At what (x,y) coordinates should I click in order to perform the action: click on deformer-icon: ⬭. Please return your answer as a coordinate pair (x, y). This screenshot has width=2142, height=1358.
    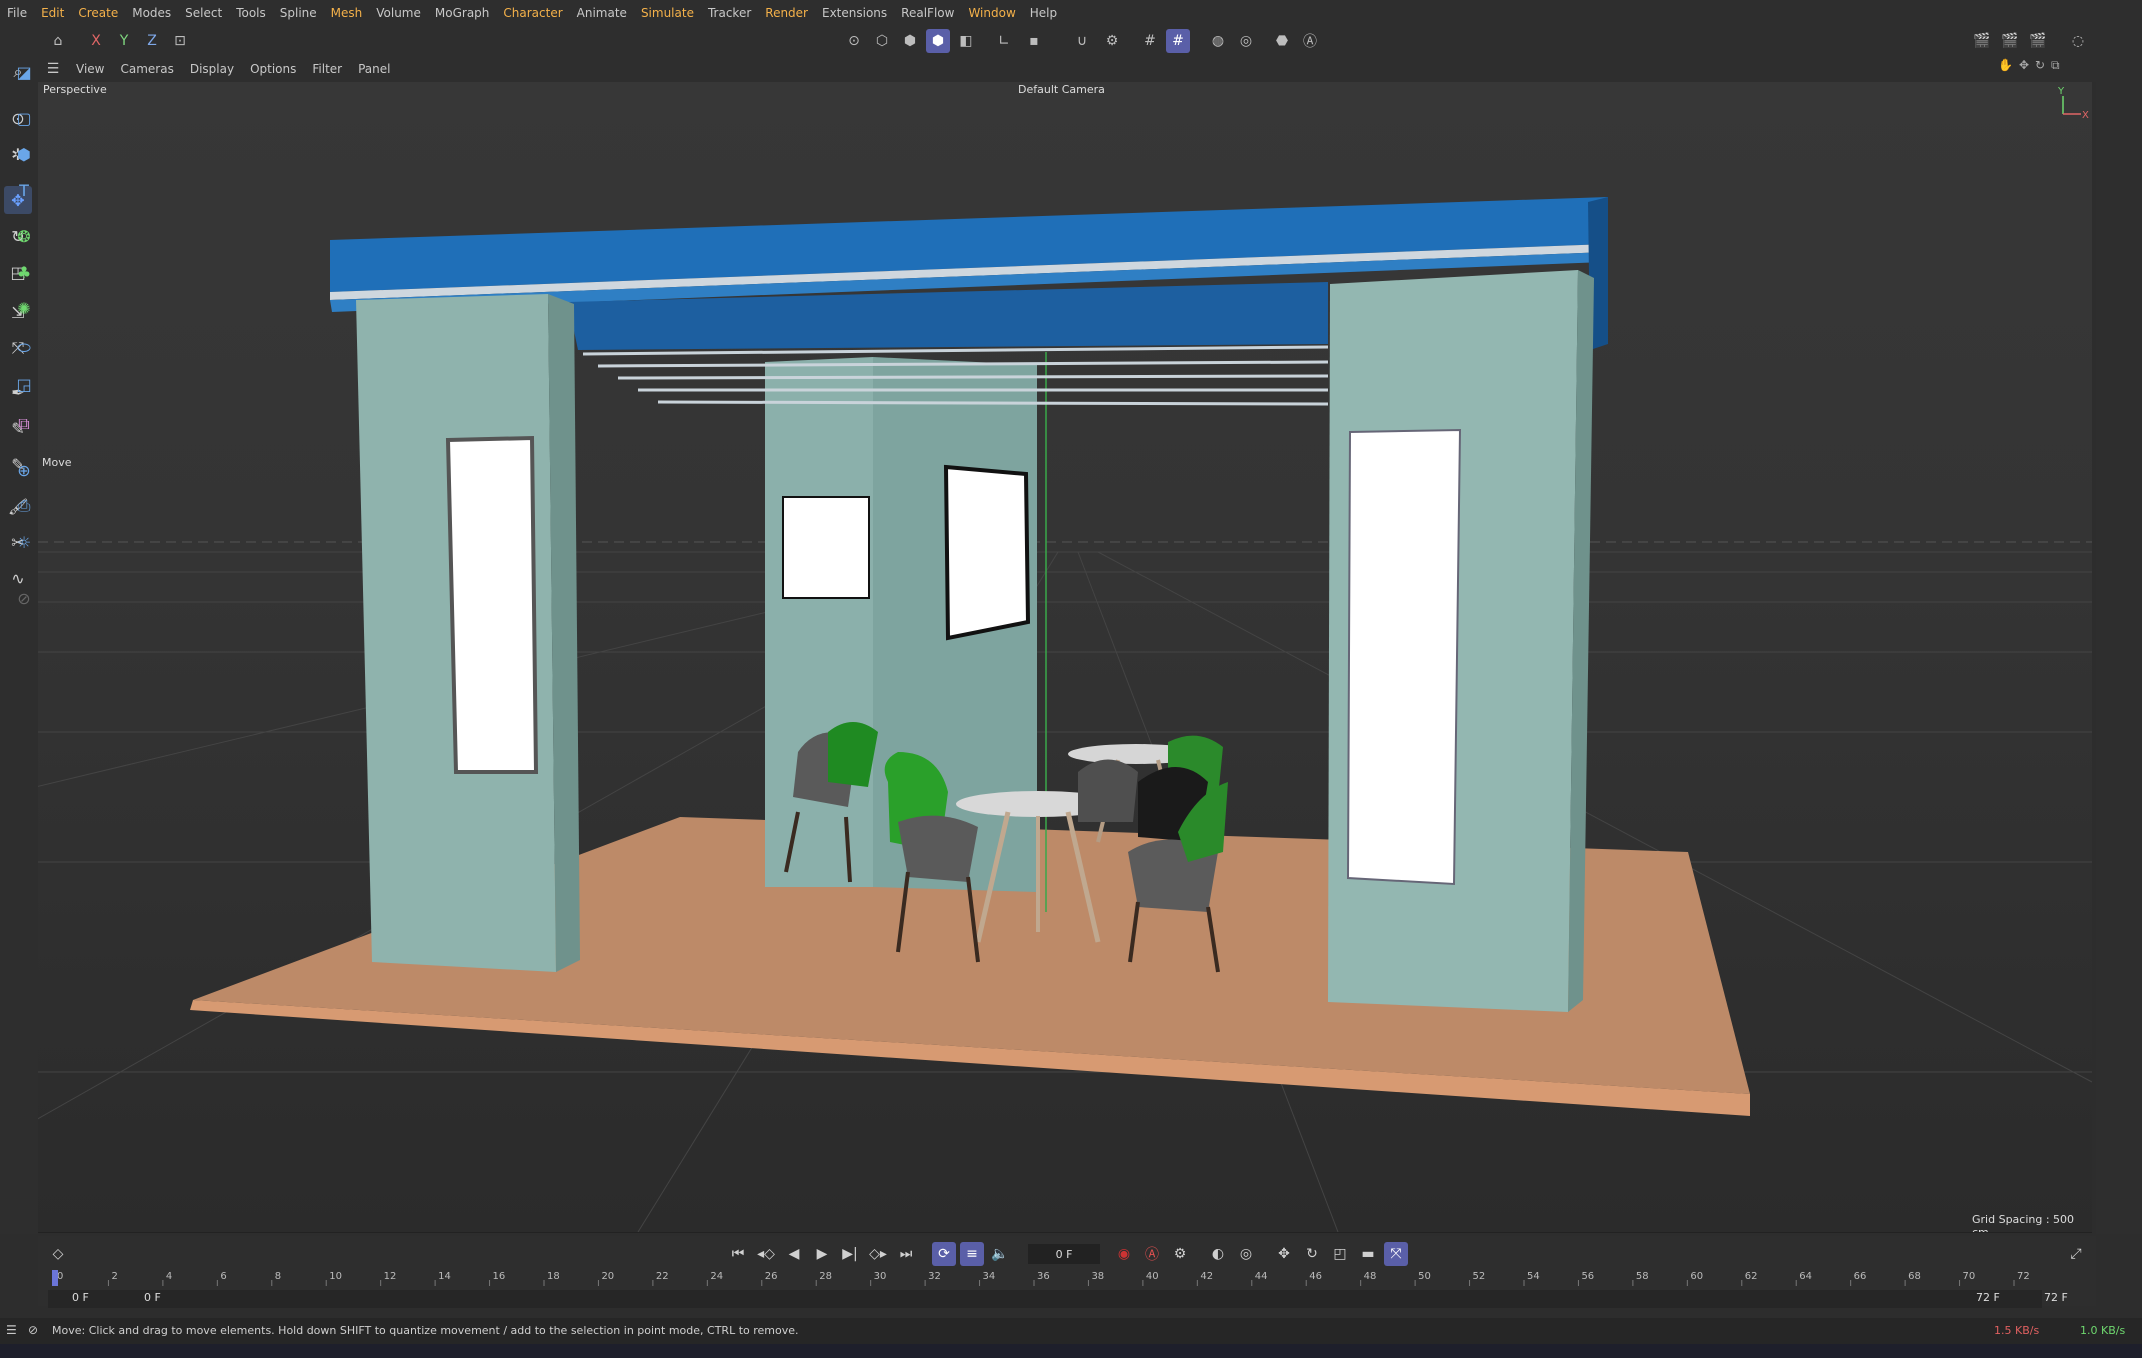
    Looking at the image, I should click on (24, 348).